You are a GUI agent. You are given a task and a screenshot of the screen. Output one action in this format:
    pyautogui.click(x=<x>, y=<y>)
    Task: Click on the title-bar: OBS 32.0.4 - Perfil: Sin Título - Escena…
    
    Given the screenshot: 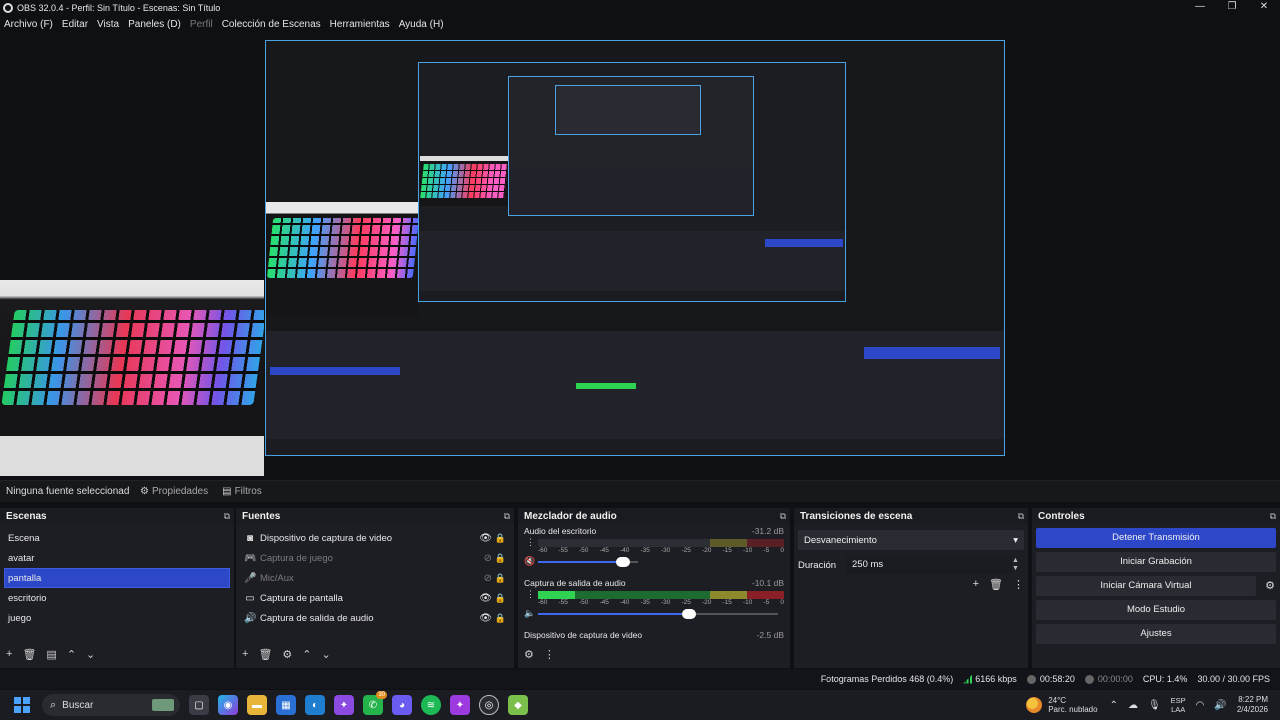 What is the action you would take?
    pyautogui.click(x=640, y=8)
    